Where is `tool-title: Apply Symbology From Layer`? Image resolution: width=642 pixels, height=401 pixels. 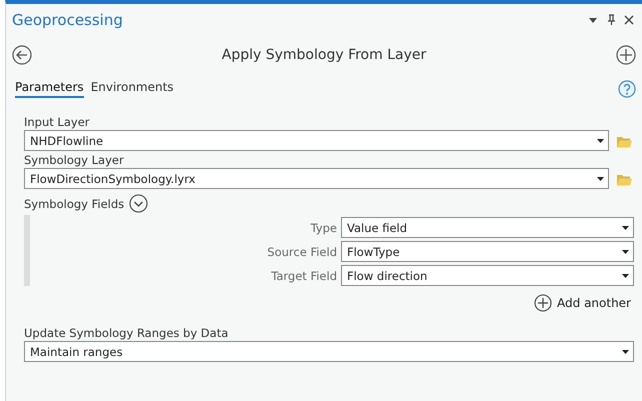
tool-title: Apply Symbology From Layer is located at coordinates (324, 55).